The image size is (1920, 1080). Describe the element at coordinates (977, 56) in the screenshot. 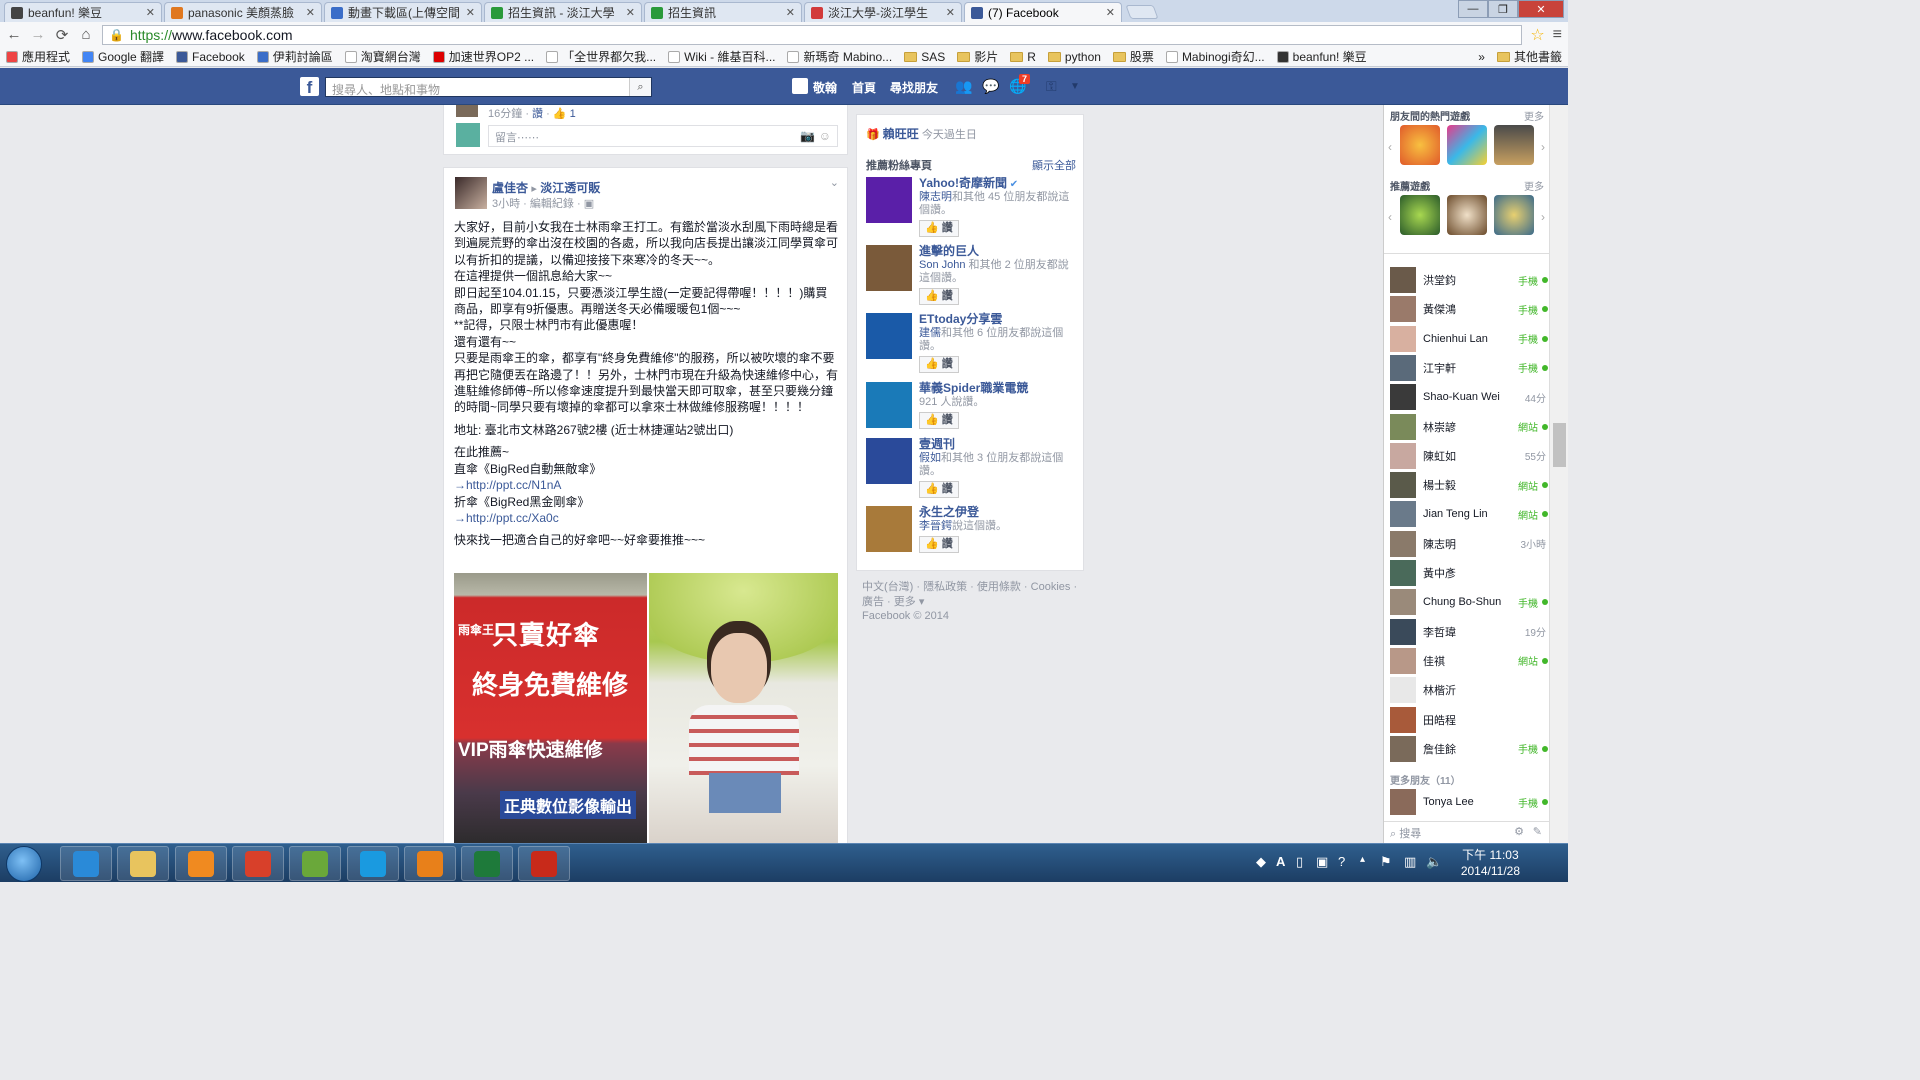

I see `bookmark-item: 影片` at that location.